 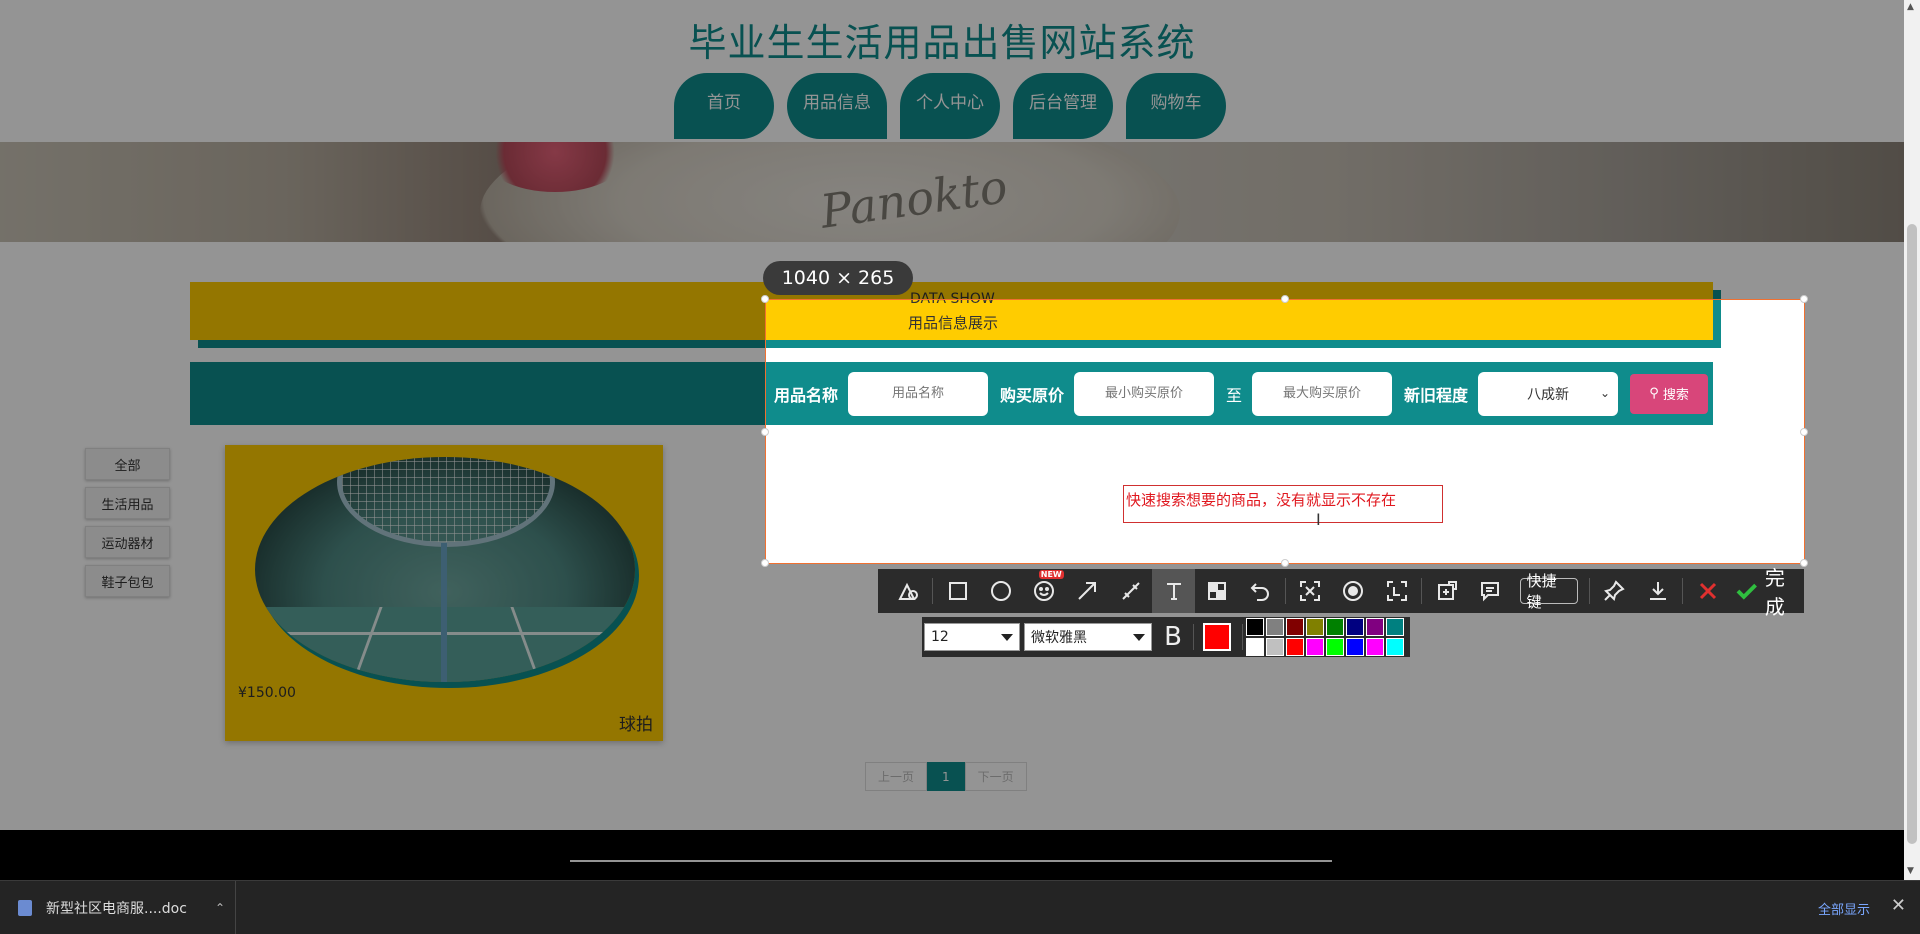 What do you see at coordinates (1059, 638) in the screenshot?
I see `font-family-value: 微软雅黑` at bounding box center [1059, 638].